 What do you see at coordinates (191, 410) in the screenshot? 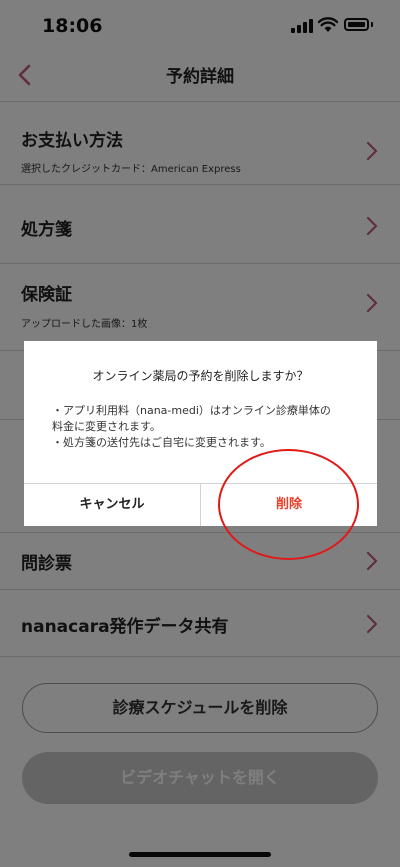
I see `dialog-body-line: ・アプリ利用料（nana-medi）はオンライン診療単体の` at bounding box center [191, 410].